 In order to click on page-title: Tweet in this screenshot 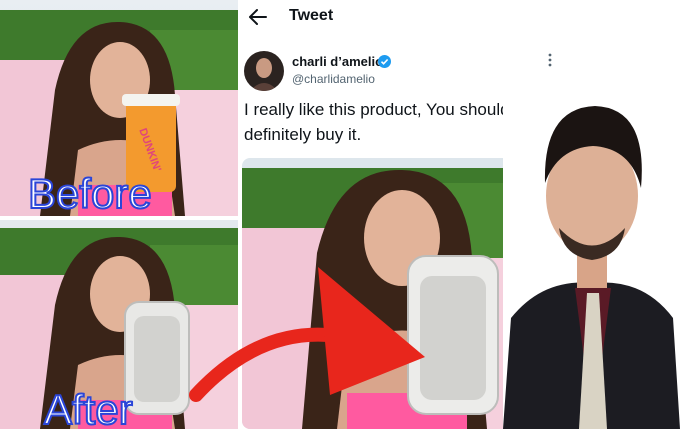, I will do `click(311, 15)`.